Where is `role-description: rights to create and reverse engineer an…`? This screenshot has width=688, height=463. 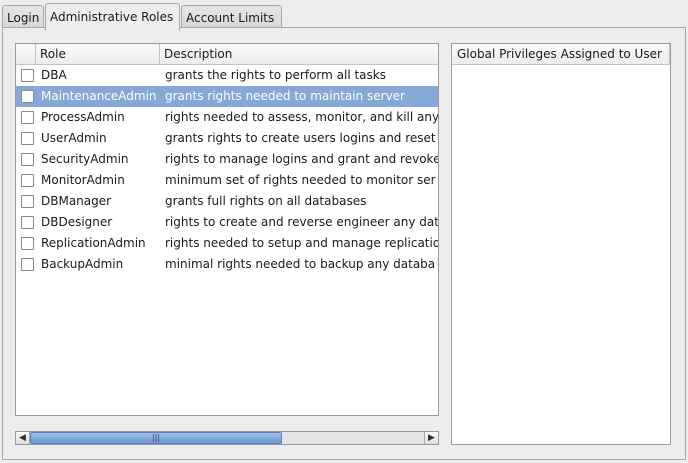
role-description: rights to create and reverse engineer an… is located at coordinates (302, 222).